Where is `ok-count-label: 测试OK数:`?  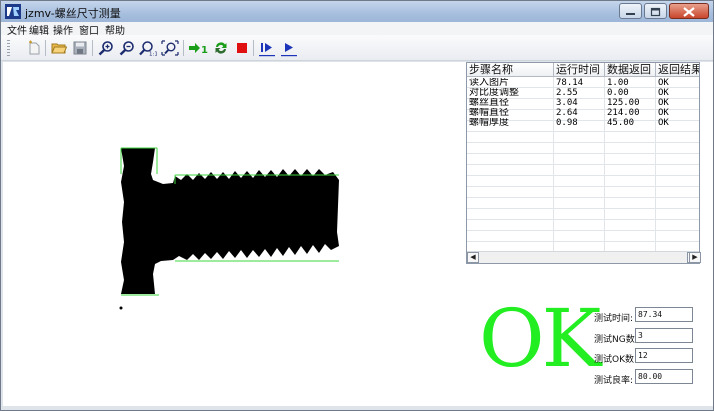 ok-count-label: 测试OK数: is located at coordinates (616, 360).